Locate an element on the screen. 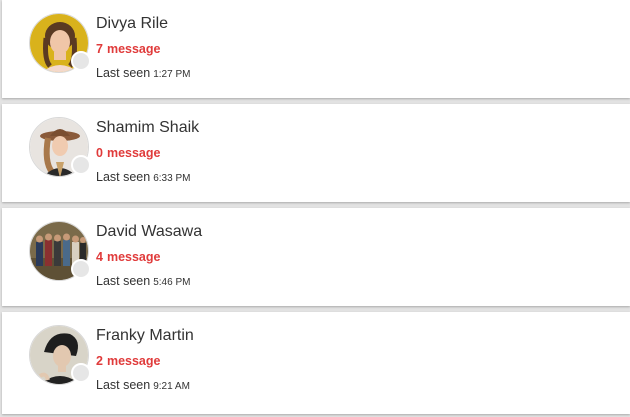  contact-name: Divya Rile is located at coordinates (132, 23).